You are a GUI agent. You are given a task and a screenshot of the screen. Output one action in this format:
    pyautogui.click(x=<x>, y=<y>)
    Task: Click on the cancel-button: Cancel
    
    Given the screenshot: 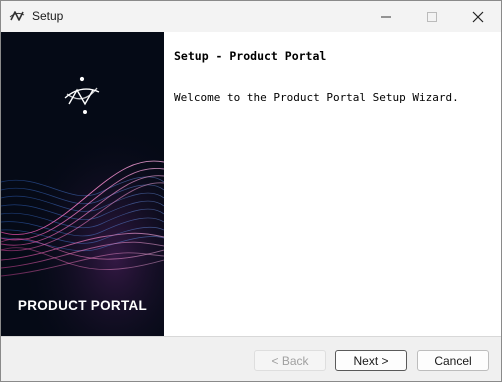 What is the action you would take?
    pyautogui.click(x=453, y=360)
    